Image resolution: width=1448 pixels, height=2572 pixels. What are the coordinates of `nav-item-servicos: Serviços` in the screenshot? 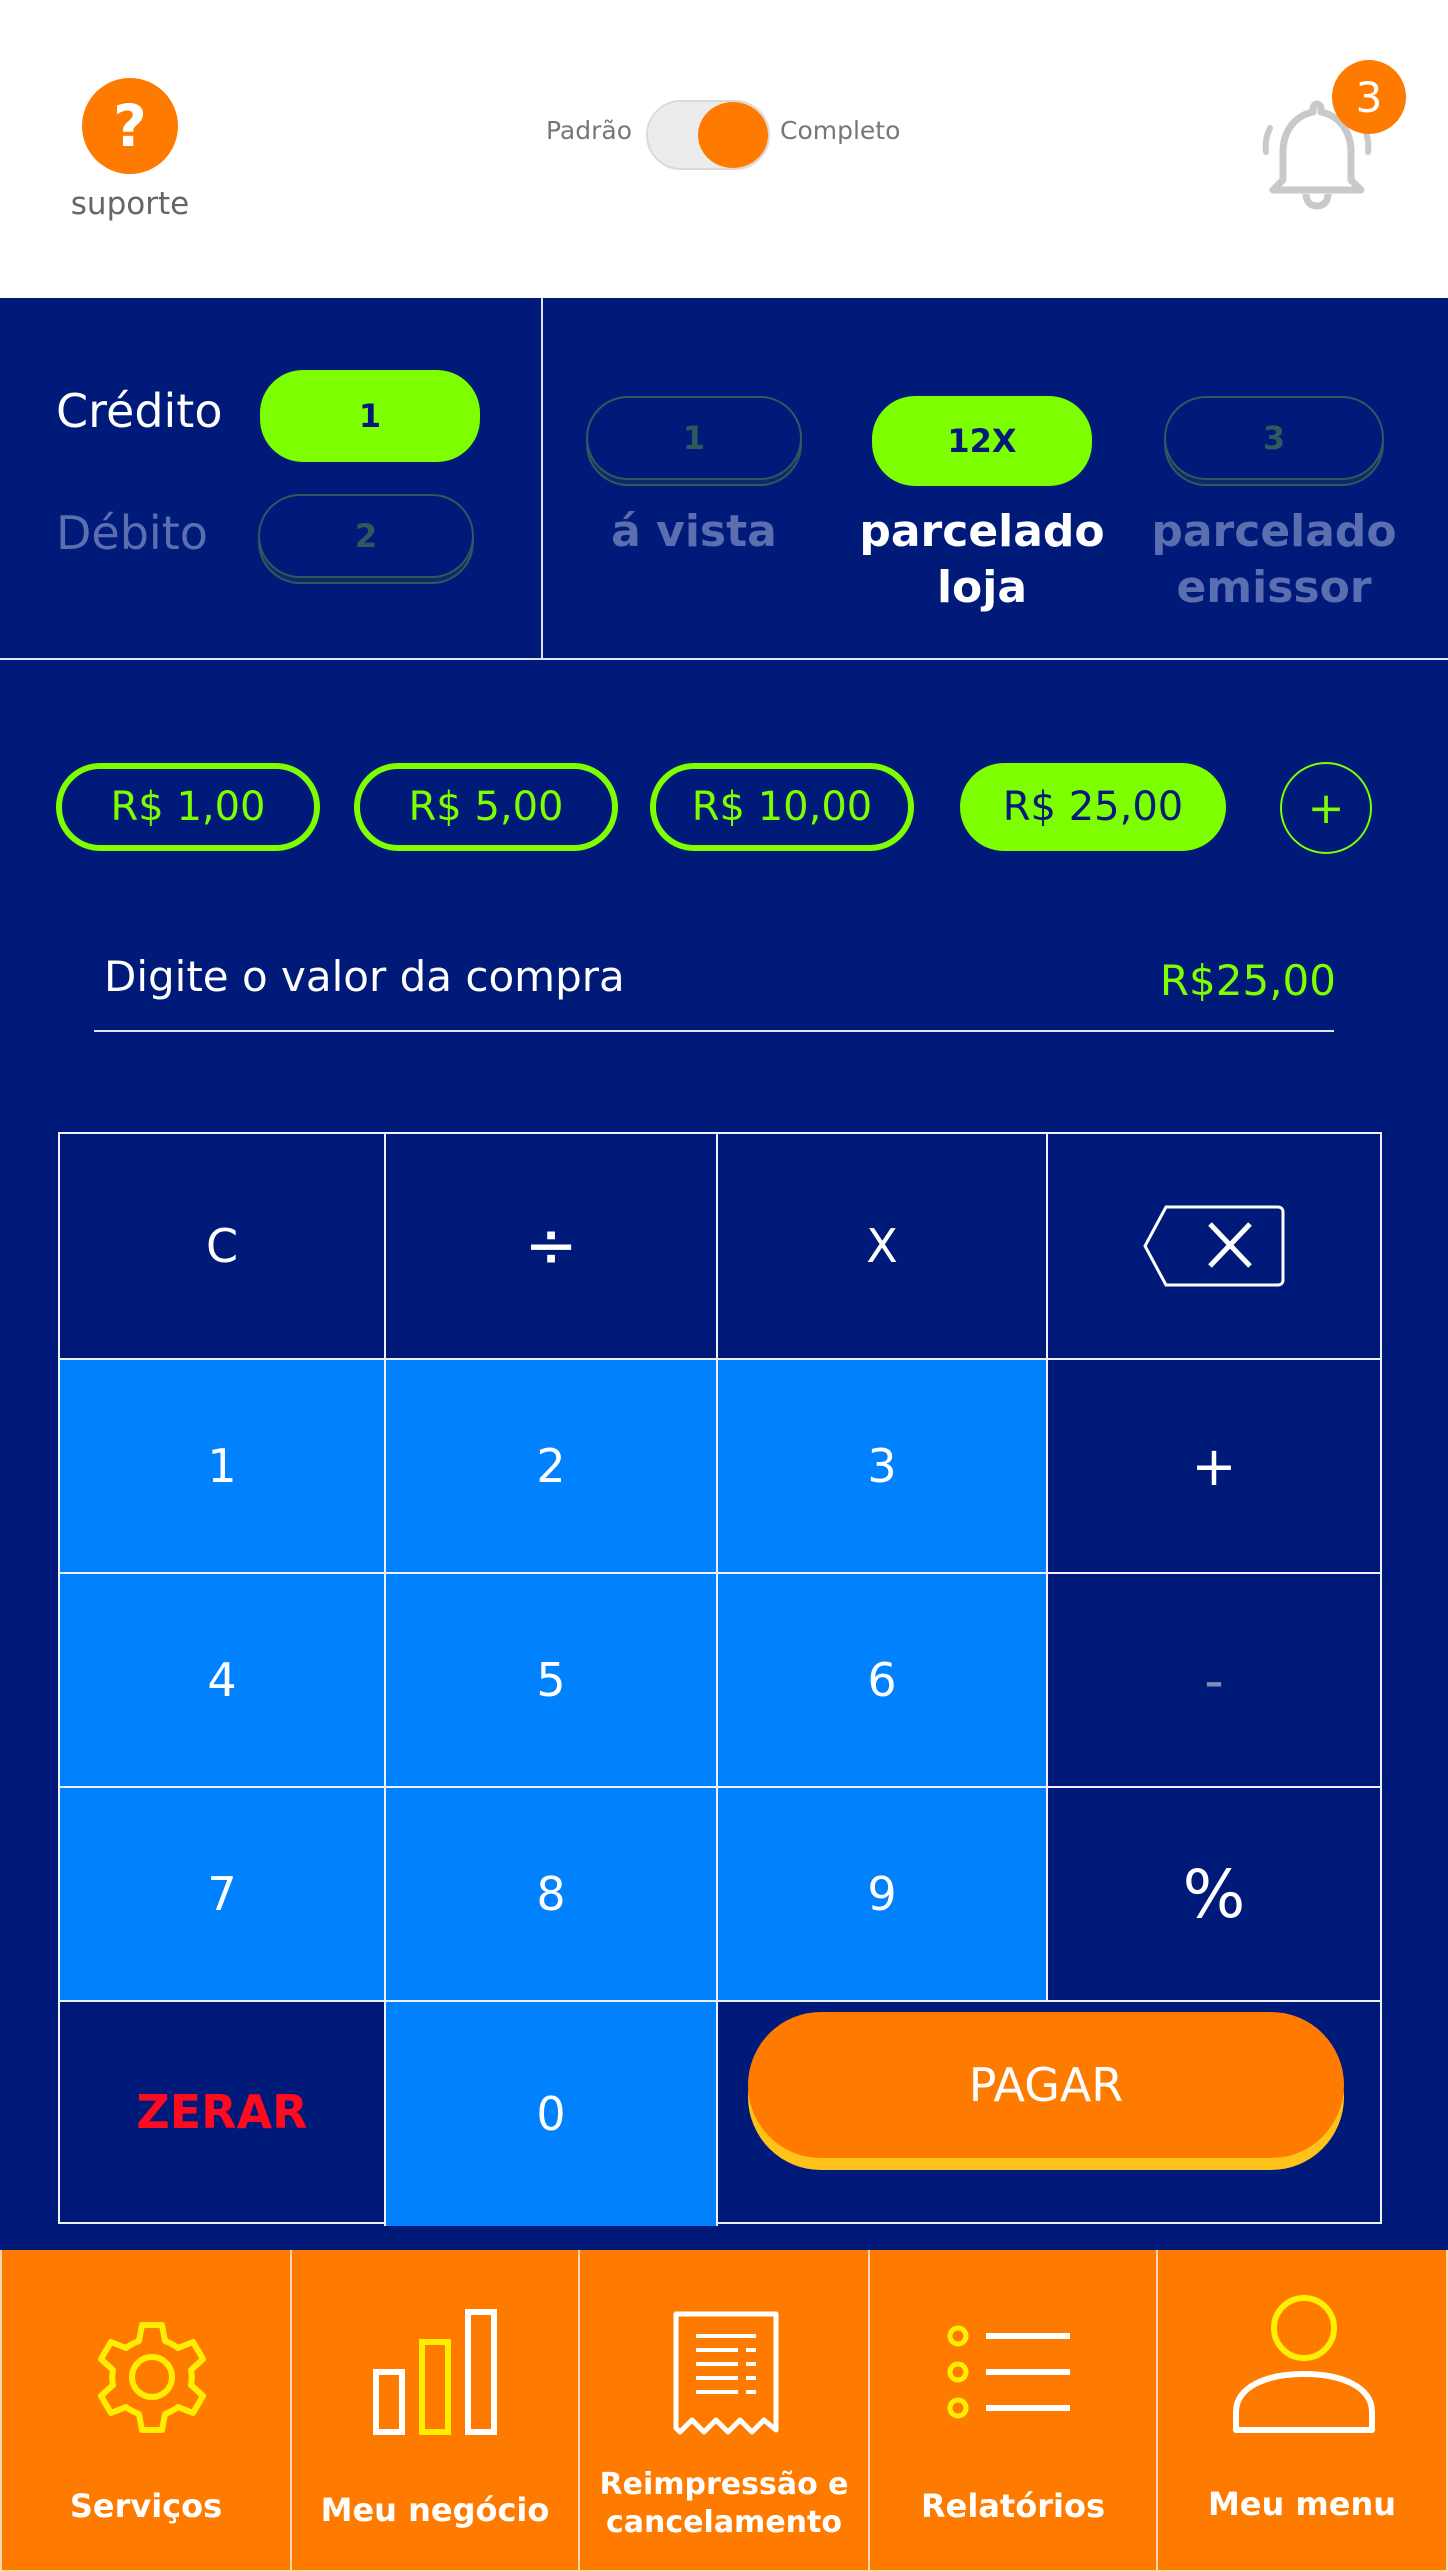 It's located at (146, 2411).